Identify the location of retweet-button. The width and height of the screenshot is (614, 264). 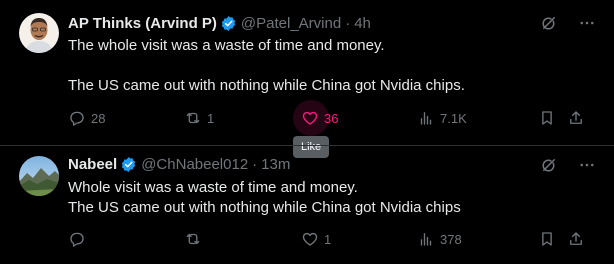
(195, 239).